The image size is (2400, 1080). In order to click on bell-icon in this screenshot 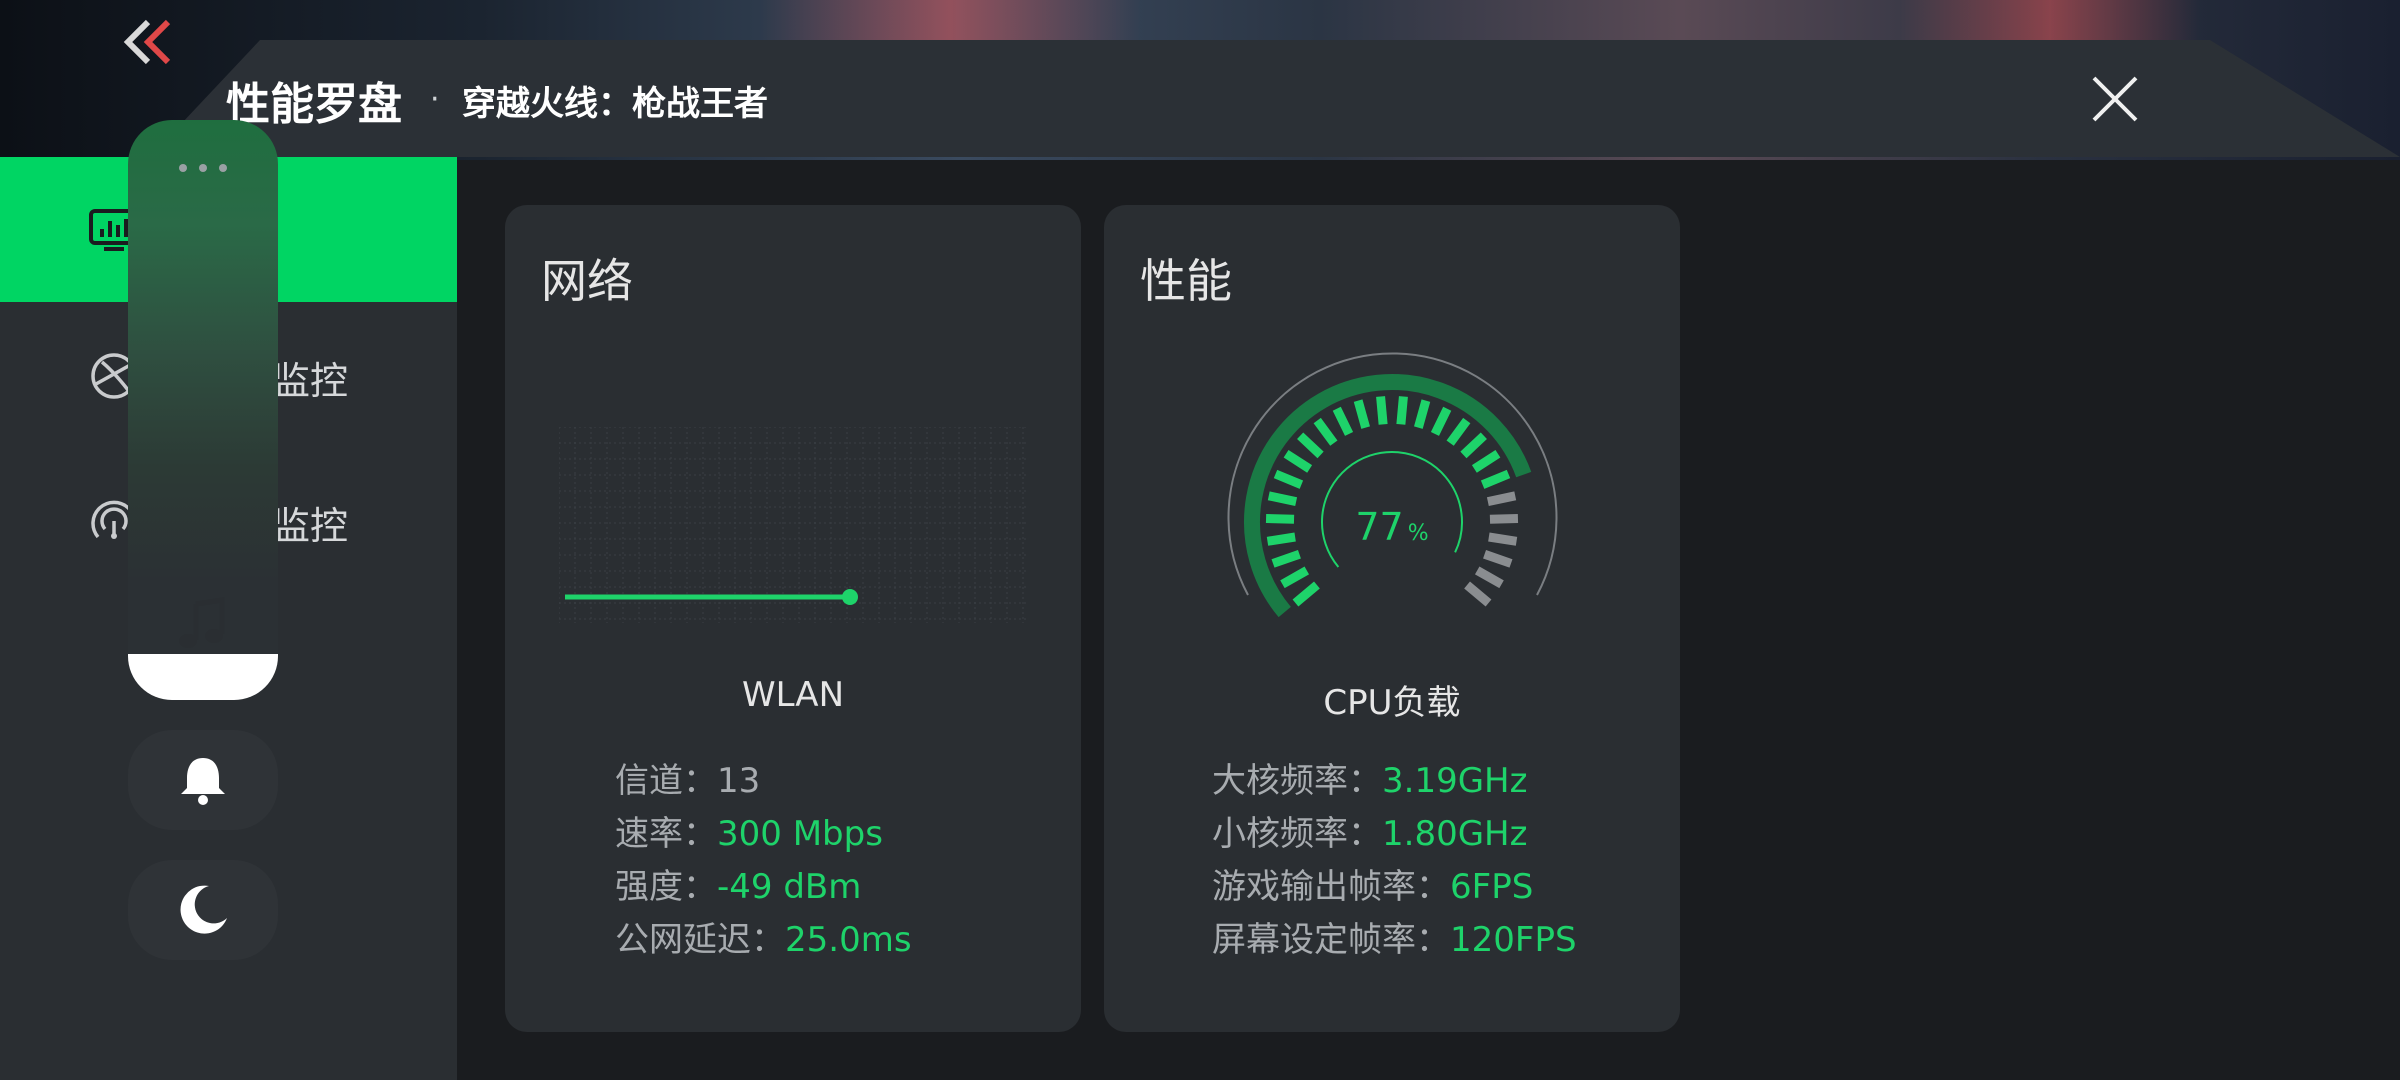, I will do `click(203, 781)`.